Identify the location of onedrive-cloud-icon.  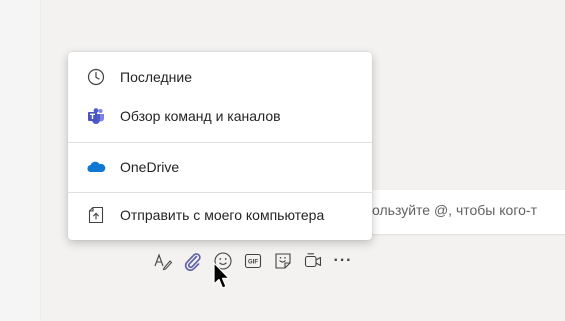
(96, 167).